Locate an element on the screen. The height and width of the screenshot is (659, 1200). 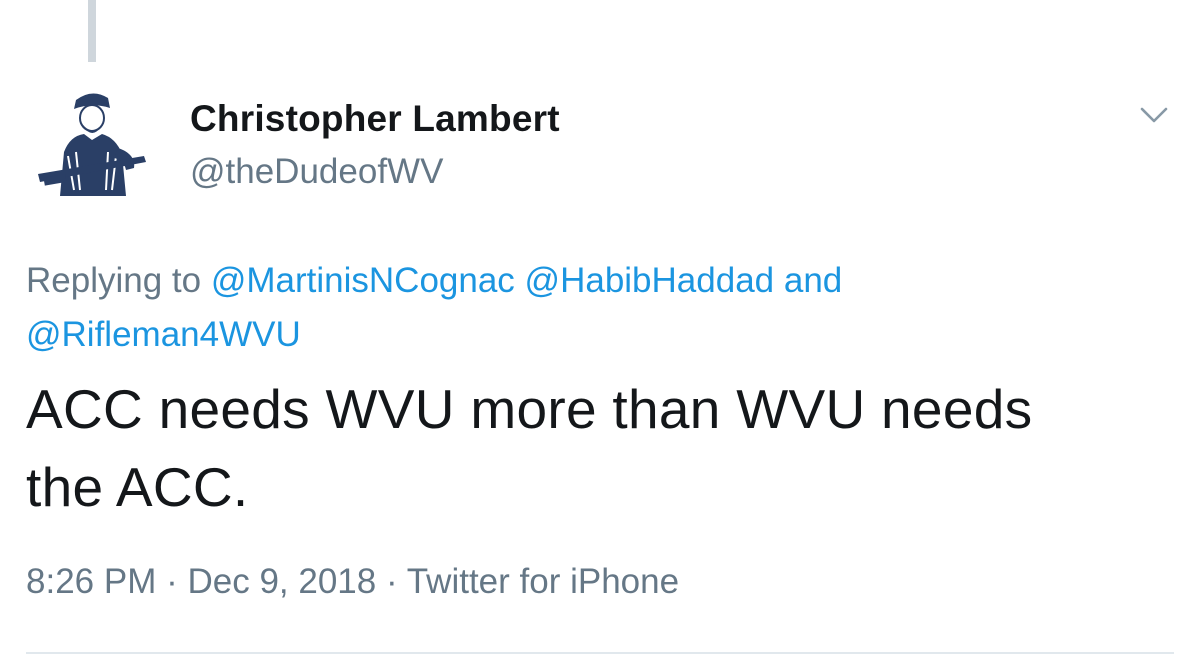
tweet-text-line: the ACC. is located at coordinates (137, 487).